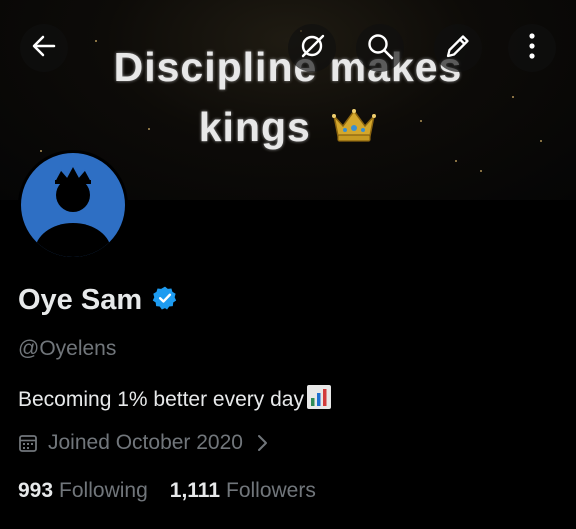  I want to click on back-button, so click(44, 48).